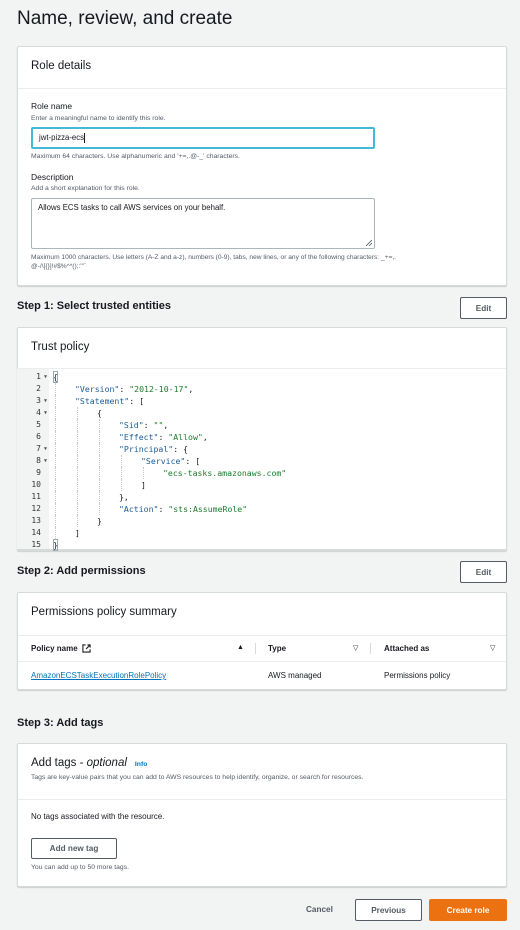 Image resolution: width=520 pixels, height=930 pixels. What do you see at coordinates (94, 306) in the screenshot?
I see `step1-title: Step 1: Select trusted entities` at bounding box center [94, 306].